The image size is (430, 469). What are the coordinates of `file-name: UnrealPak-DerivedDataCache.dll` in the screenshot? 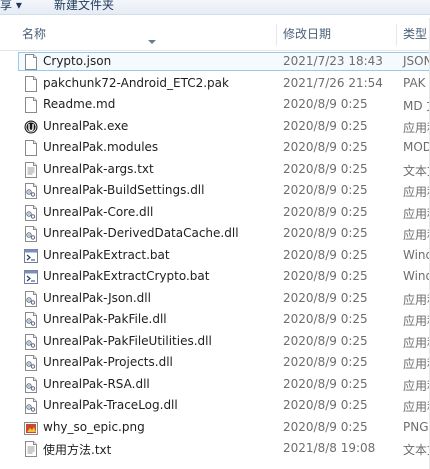 It's located at (141, 233).